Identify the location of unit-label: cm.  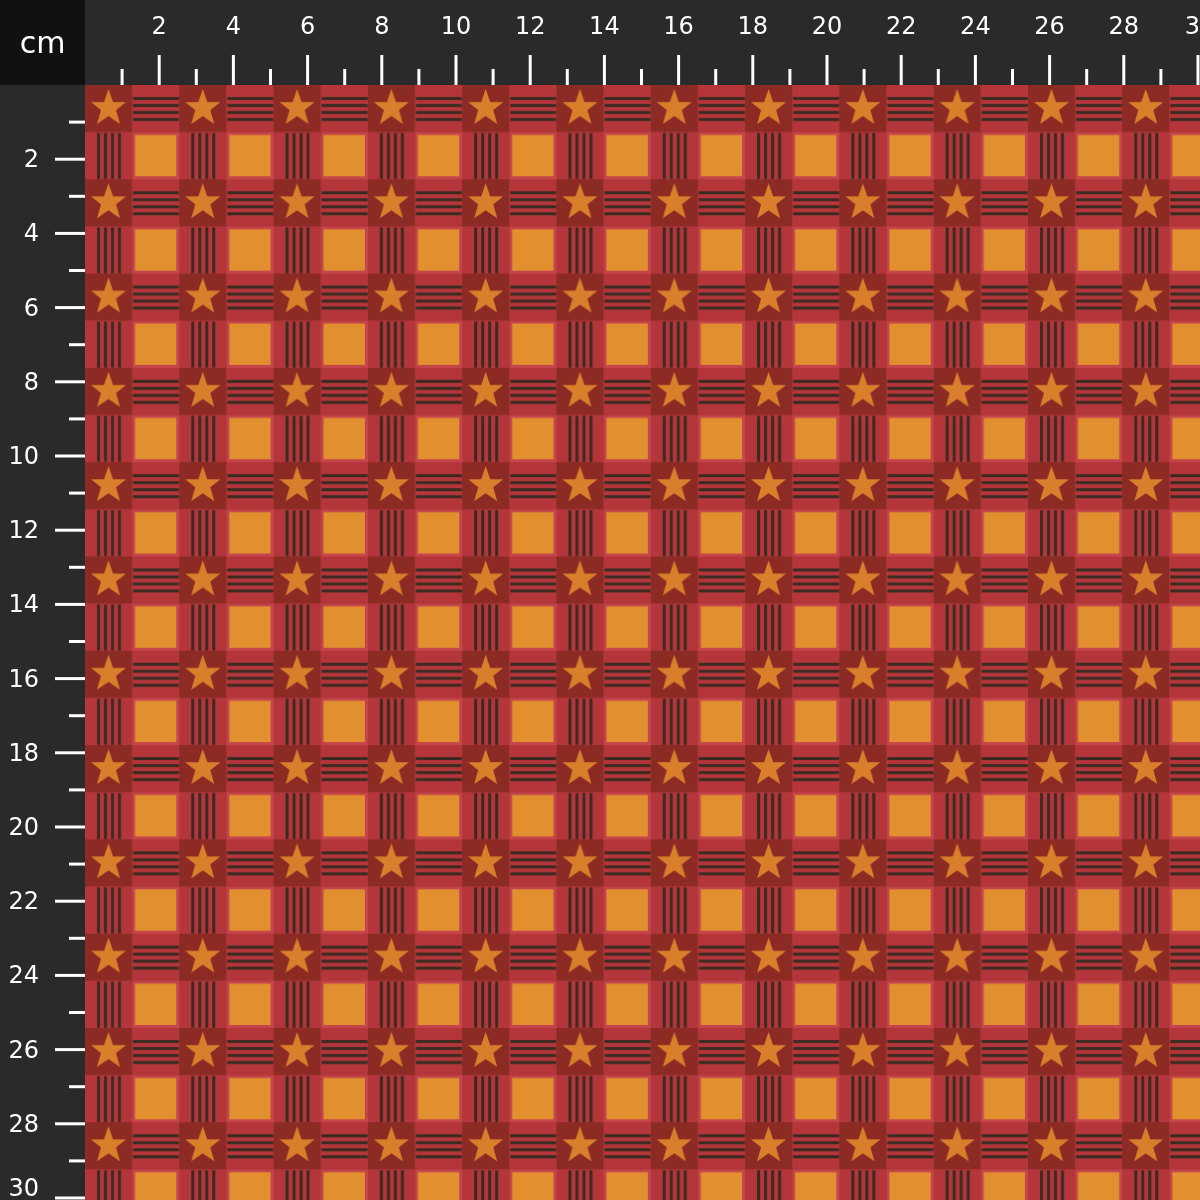
(42, 42).